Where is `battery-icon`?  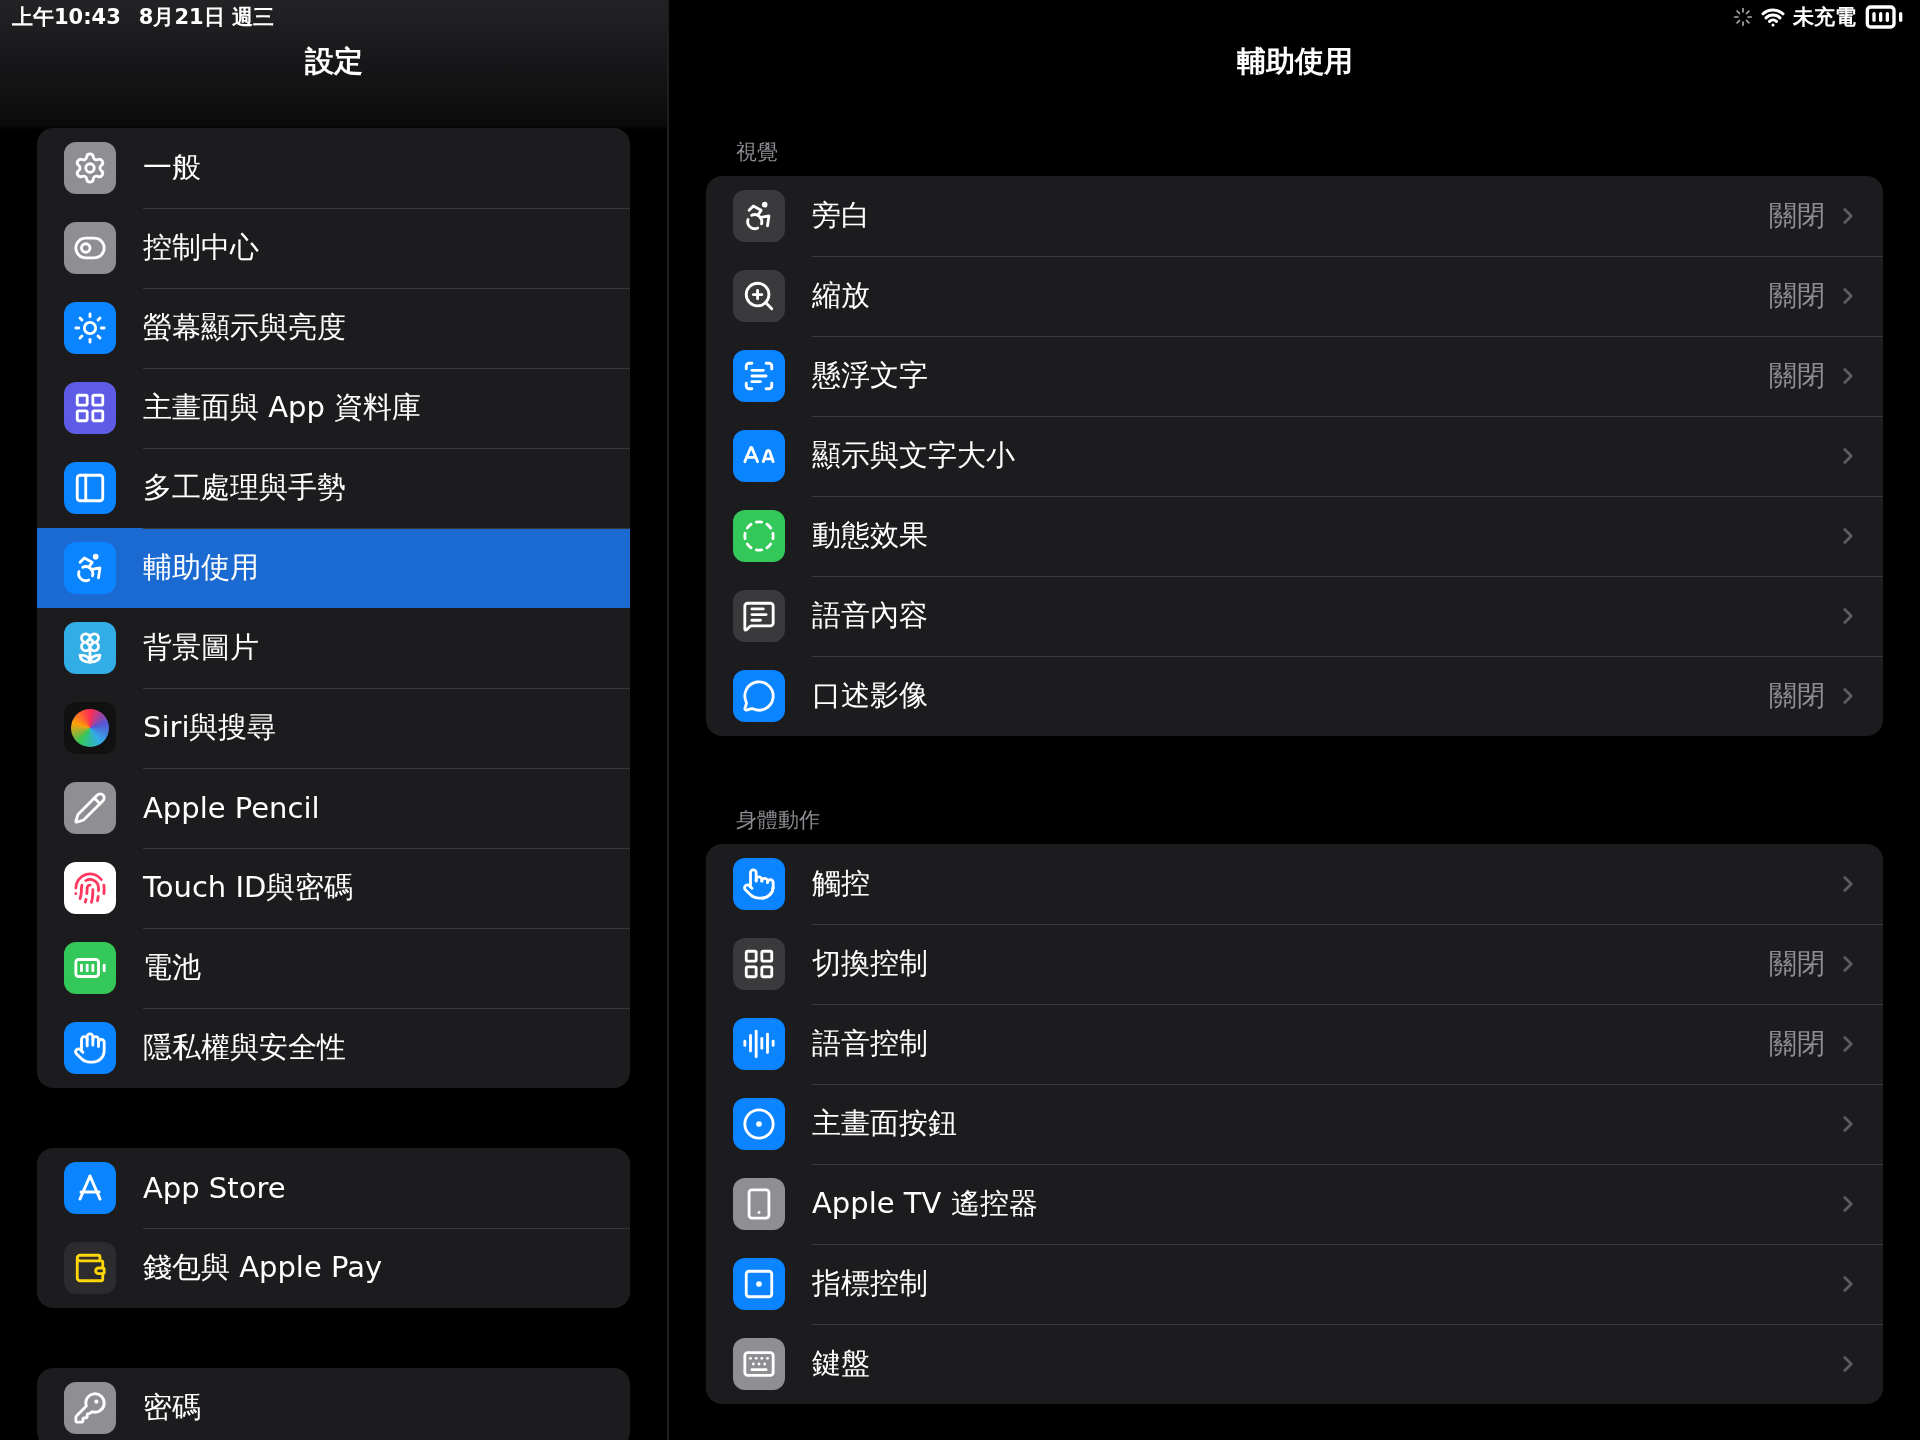
battery-icon is located at coordinates (90, 968).